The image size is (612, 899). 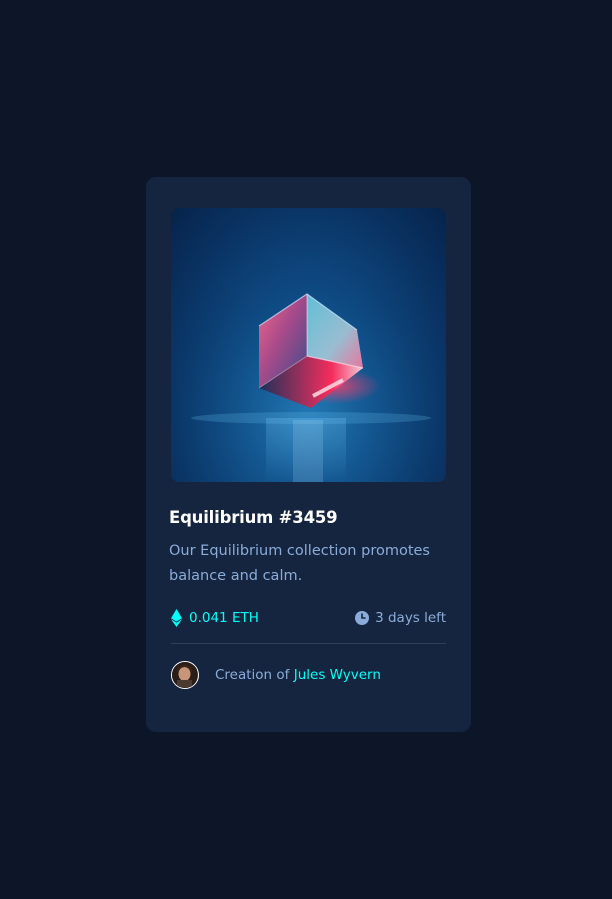 What do you see at coordinates (308, 618) in the screenshot?
I see `nft-stats: 0.041 ETH 3 days left` at bounding box center [308, 618].